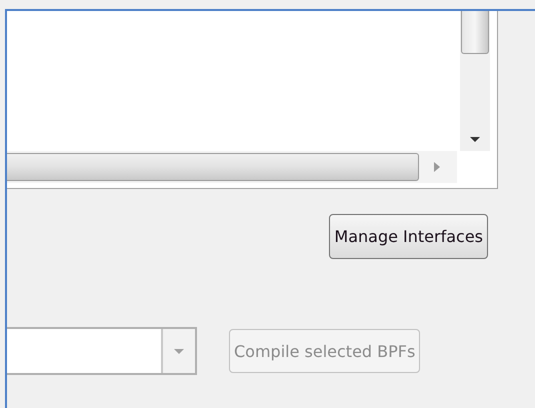  I want to click on down-arrow-icon, so click(475, 139).